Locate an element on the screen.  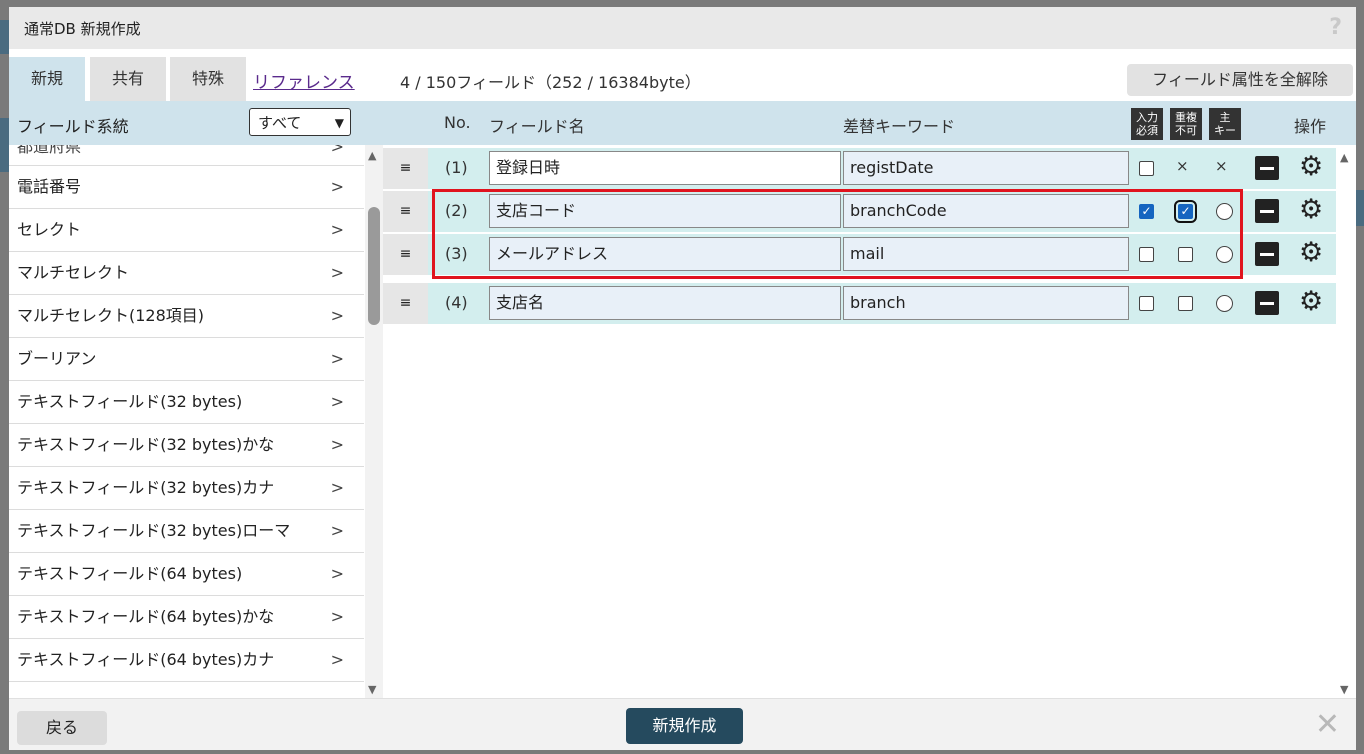
dialog-footer: 戻る 新規作成 ✕ is located at coordinates (682, 724).